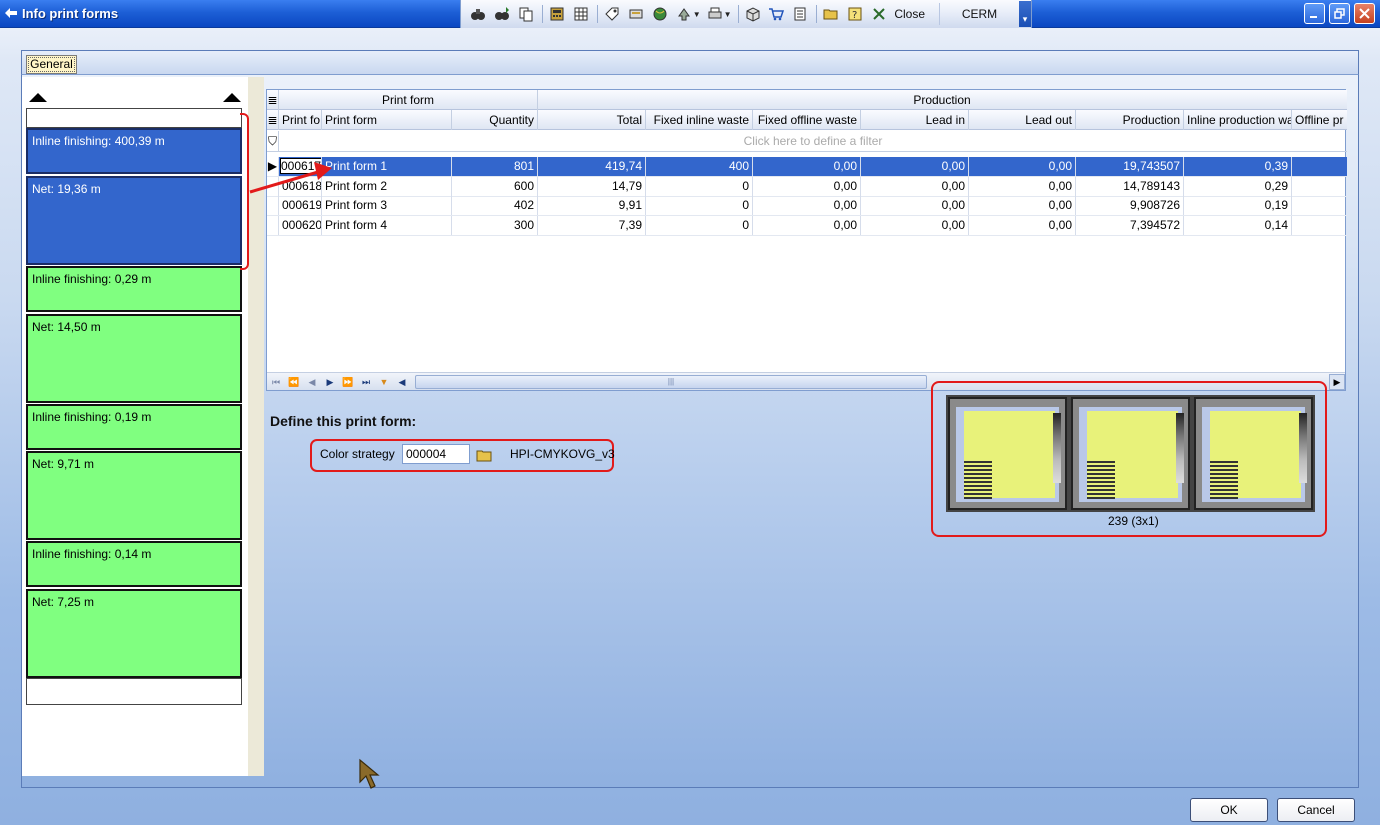 This screenshot has width=1380, height=825. I want to click on print-form-preview, so click(1130, 453).